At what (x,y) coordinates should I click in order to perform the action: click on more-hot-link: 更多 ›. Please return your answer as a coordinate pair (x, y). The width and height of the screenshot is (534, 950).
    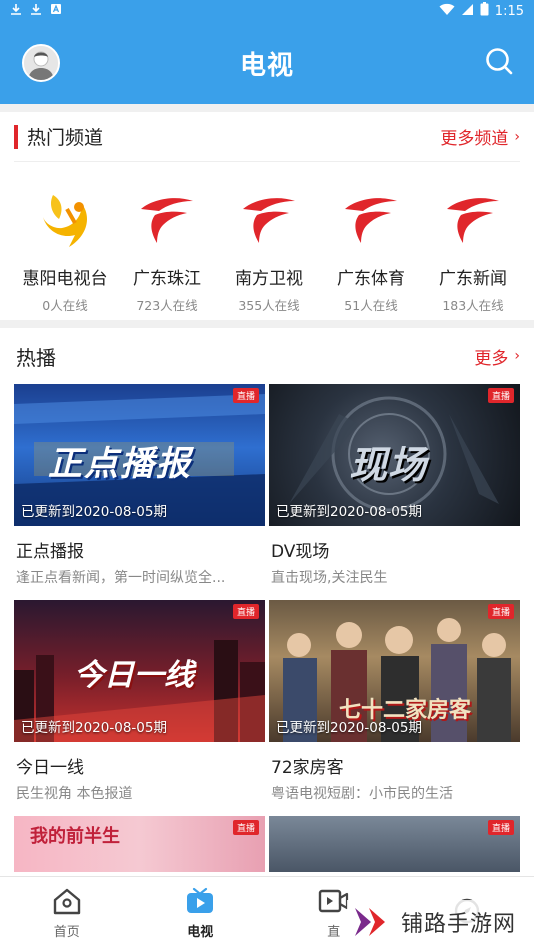
    Looking at the image, I should click on (497, 356).